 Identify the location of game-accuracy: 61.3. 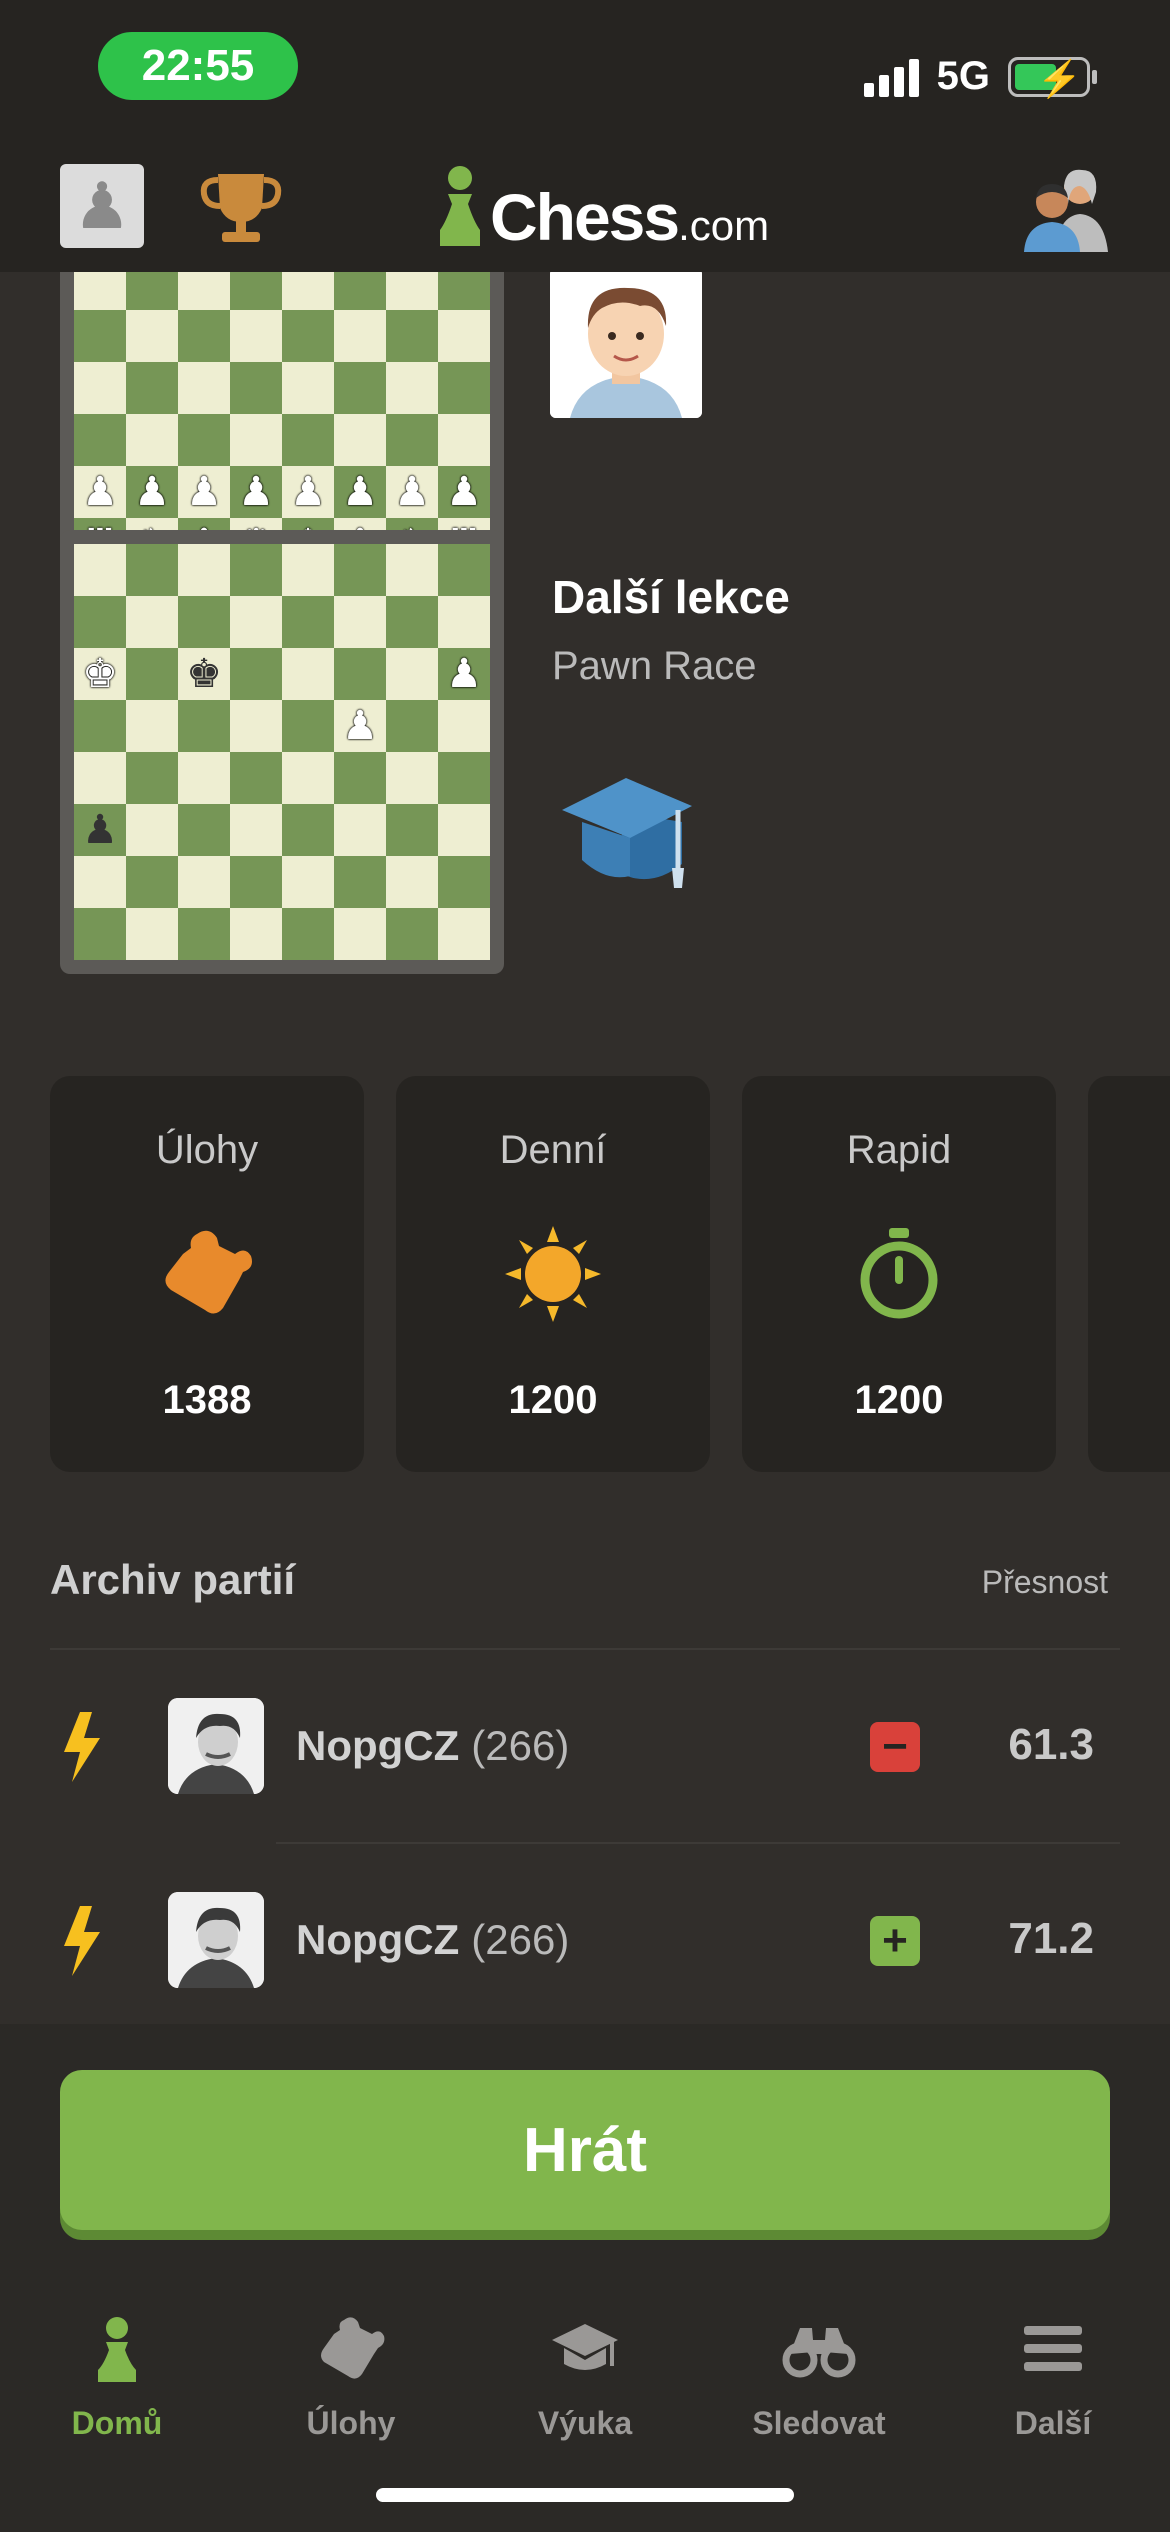
(1051, 1744).